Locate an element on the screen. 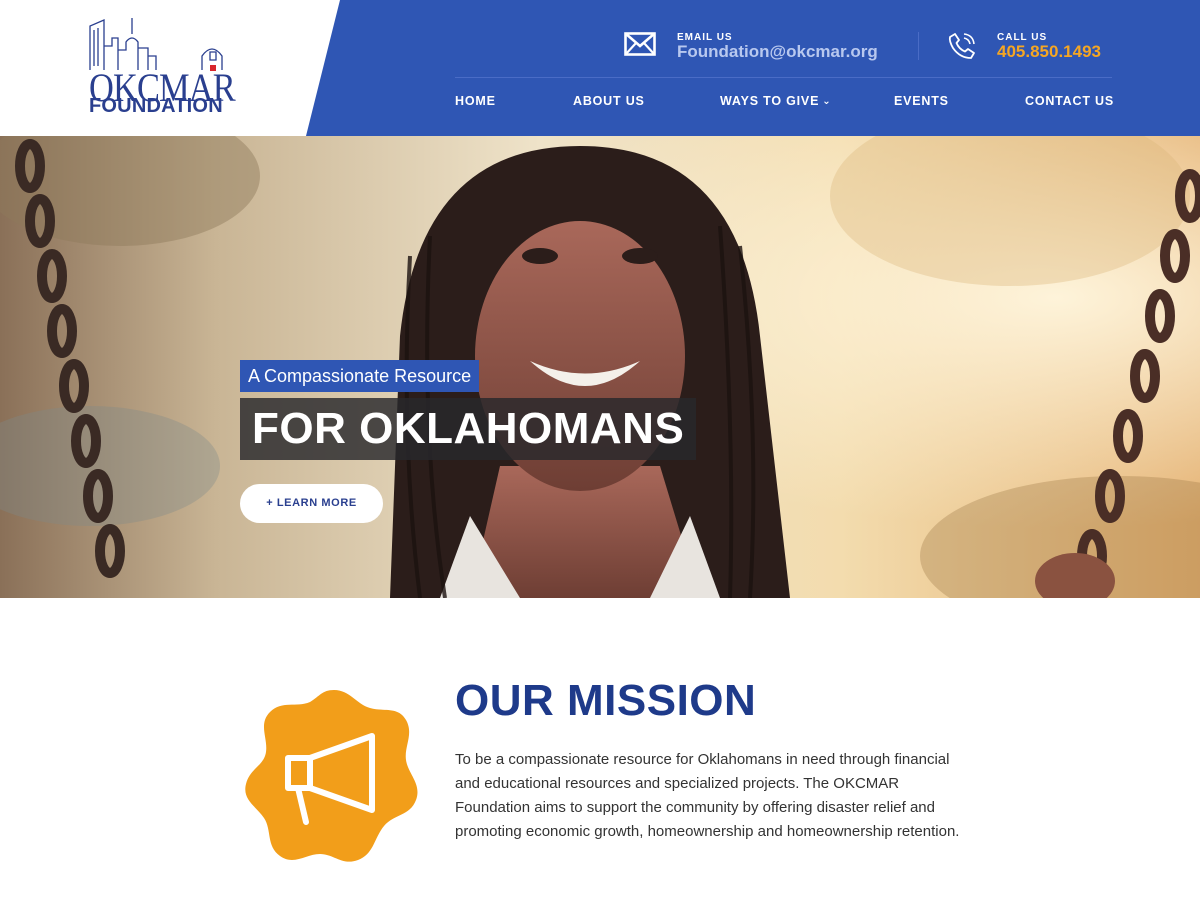 The image size is (1200, 900). nav-about-us: ABOUT US is located at coordinates (609, 101).